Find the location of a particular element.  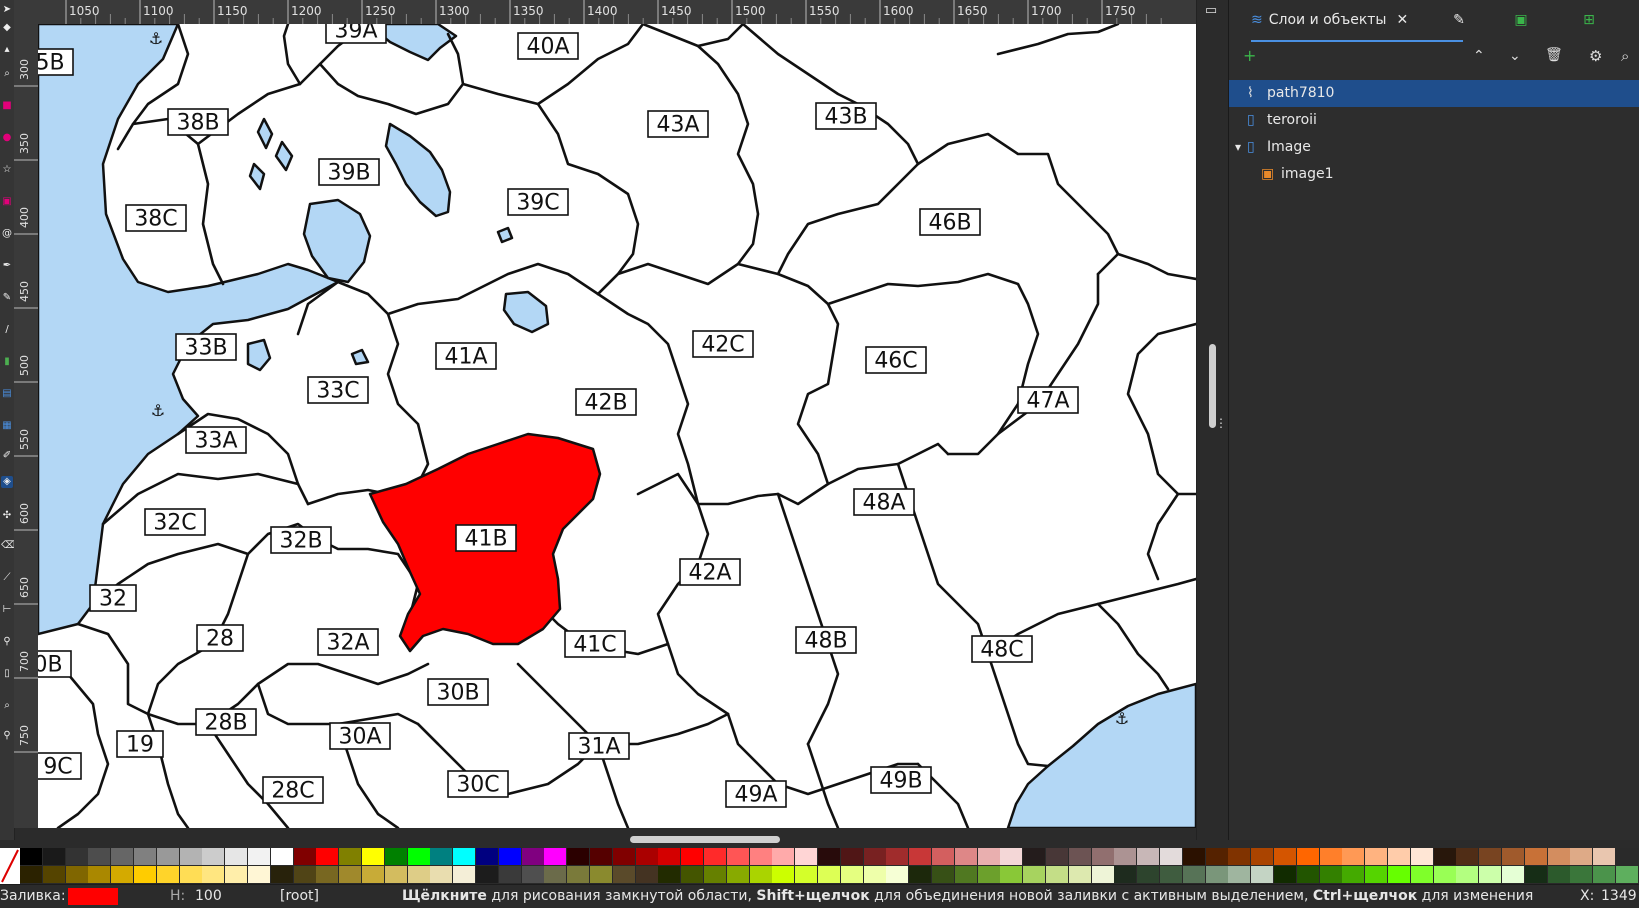

spiral-tool-icon: @ is located at coordinates (7, 234).